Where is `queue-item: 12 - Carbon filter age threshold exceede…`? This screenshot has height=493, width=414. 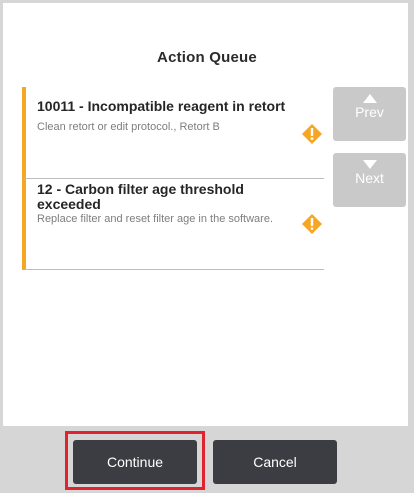 queue-item: 12 - Carbon filter age threshold exceede… is located at coordinates (173, 224).